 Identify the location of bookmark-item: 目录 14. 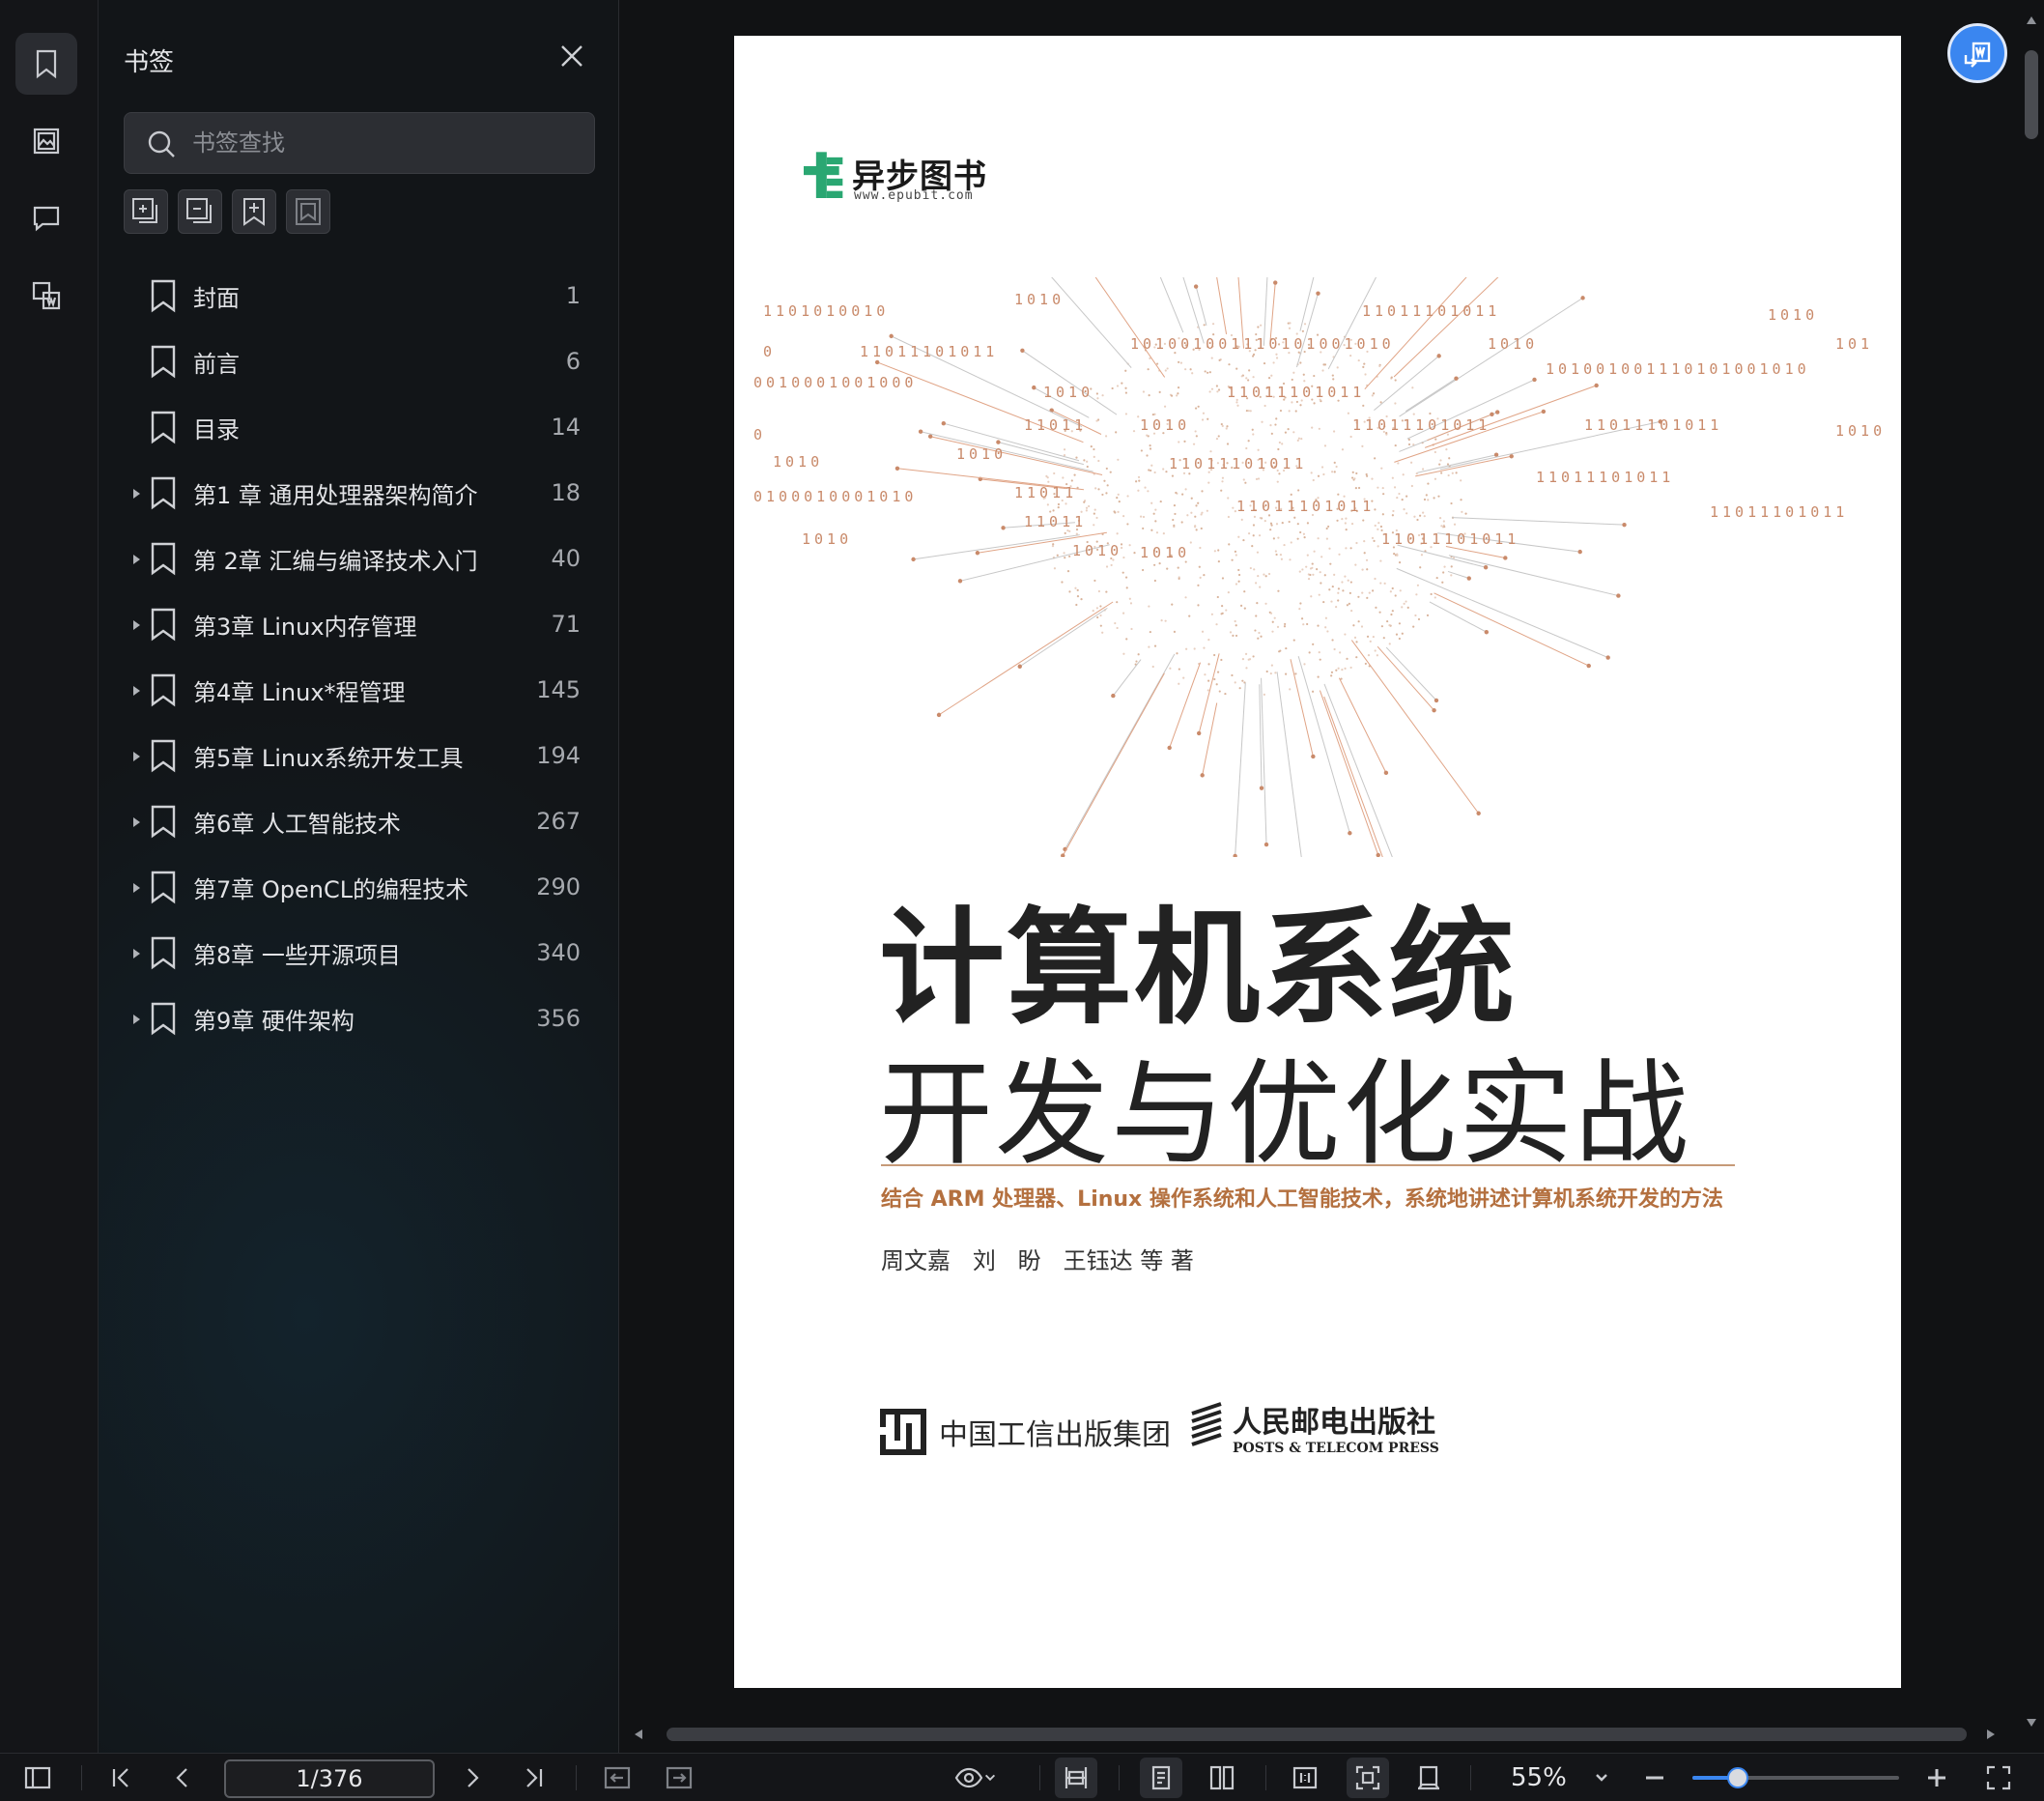
(359, 427).